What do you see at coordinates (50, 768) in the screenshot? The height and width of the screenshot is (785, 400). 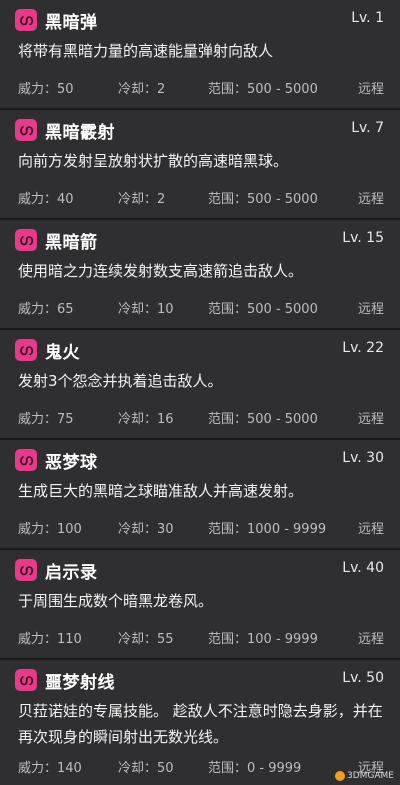 I see `skill-power: 威力：140` at bounding box center [50, 768].